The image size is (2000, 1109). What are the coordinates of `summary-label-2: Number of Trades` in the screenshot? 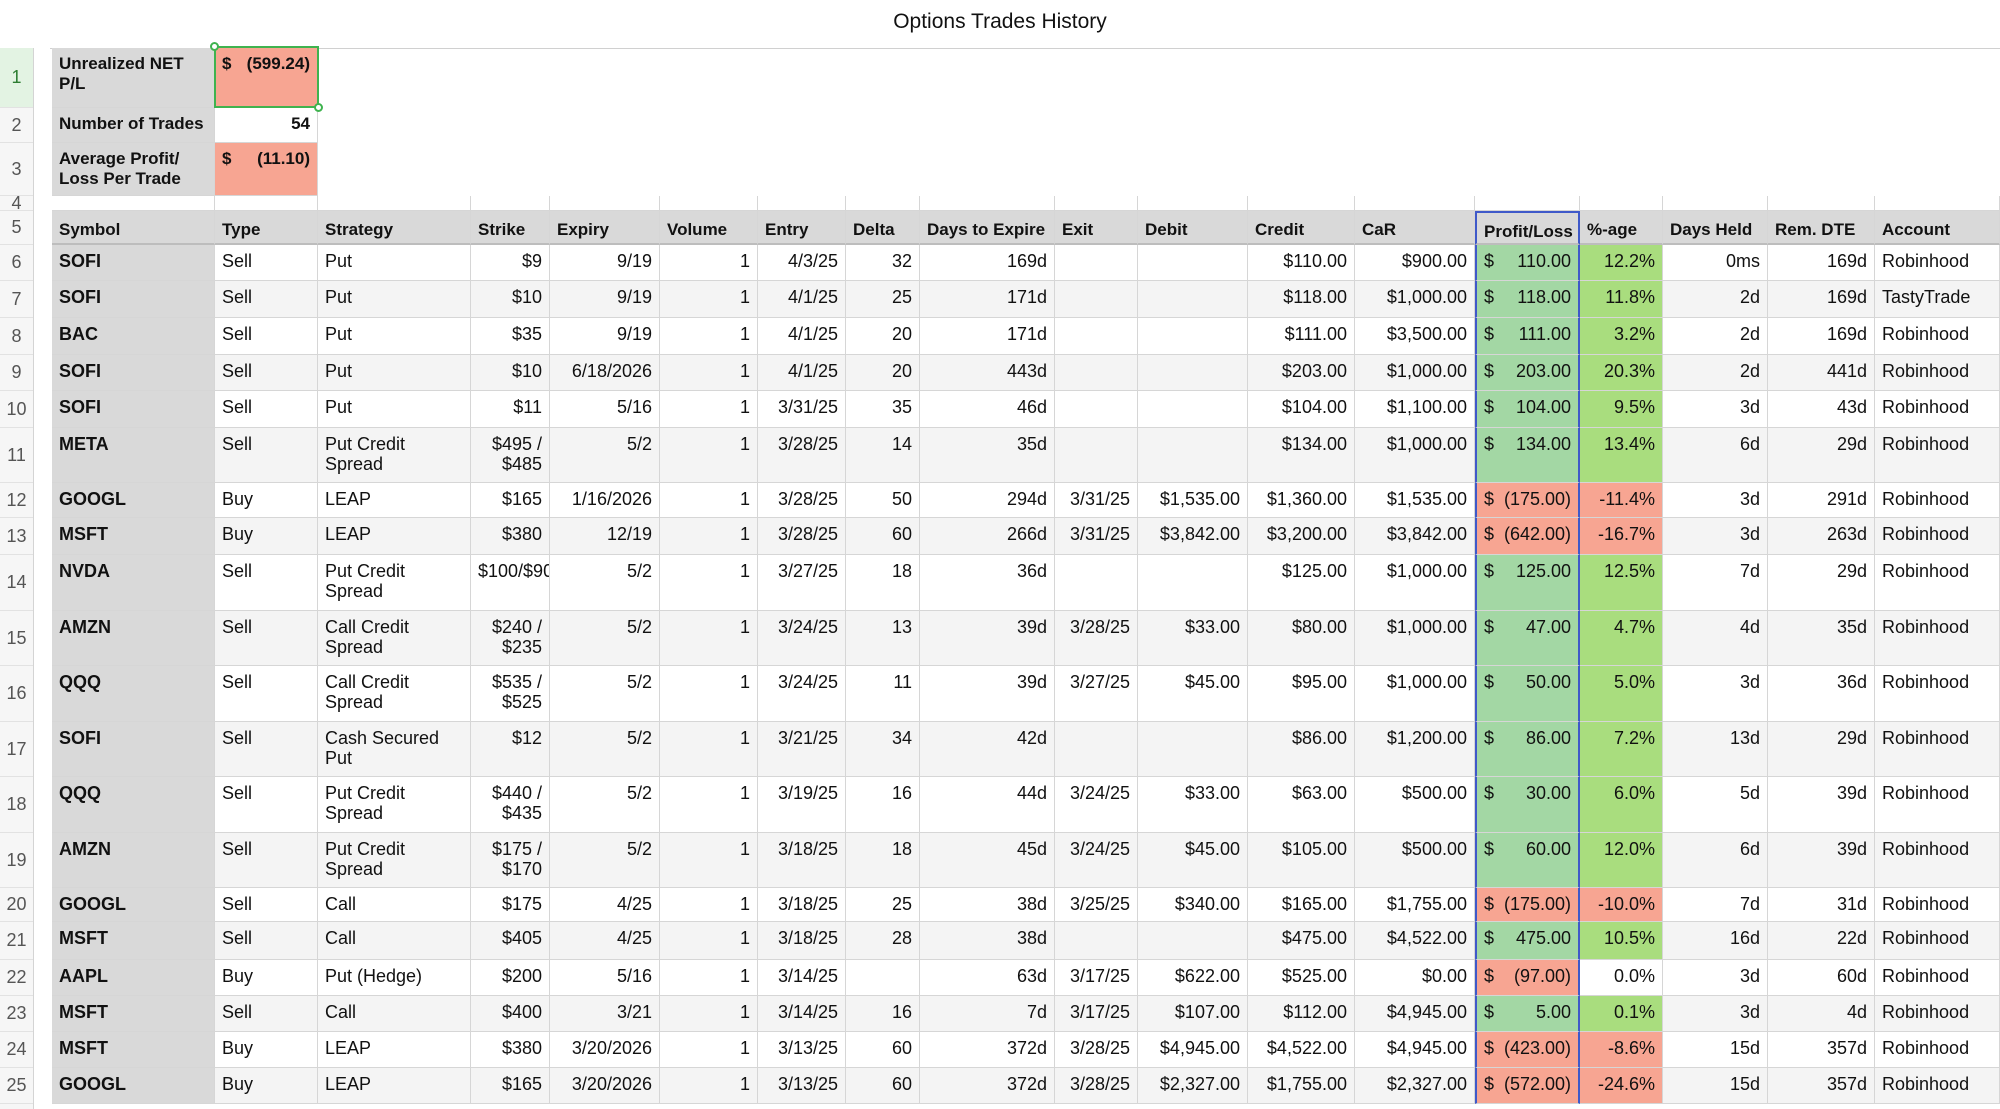 It's located at (133, 125).